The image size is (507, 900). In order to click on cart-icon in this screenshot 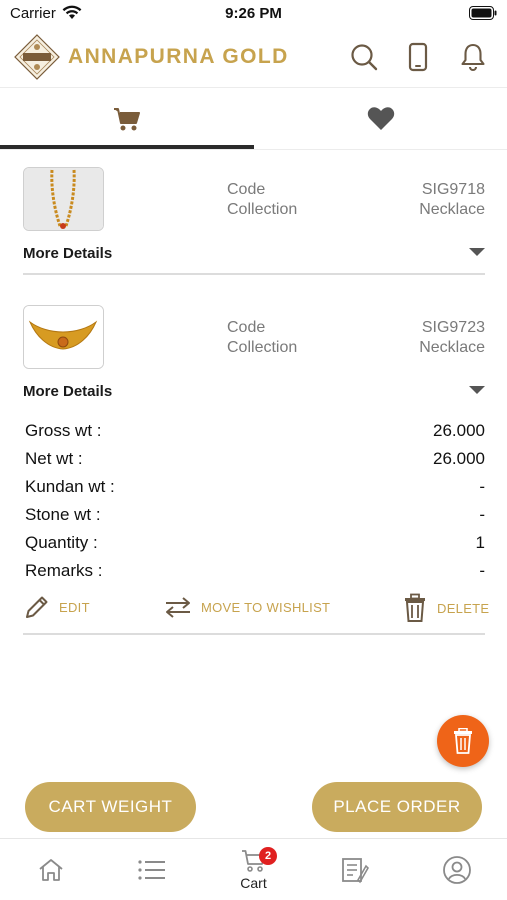, I will do `click(126, 119)`.